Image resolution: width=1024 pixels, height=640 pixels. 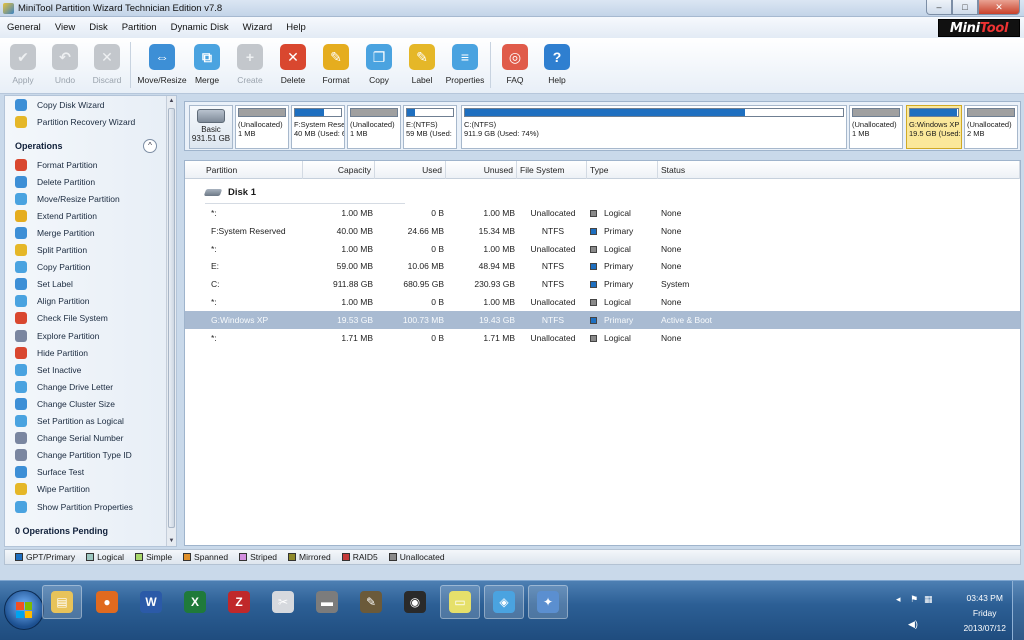 I want to click on operation-wipe-partition: Wipe Partition, so click(x=52, y=489).